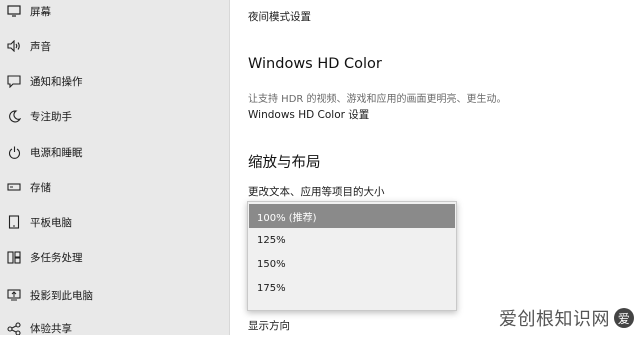 The height and width of the screenshot is (343, 640). Describe the element at coordinates (114, 328) in the screenshot. I see `sidebar-item-shared-experiences: 体验共享` at that location.